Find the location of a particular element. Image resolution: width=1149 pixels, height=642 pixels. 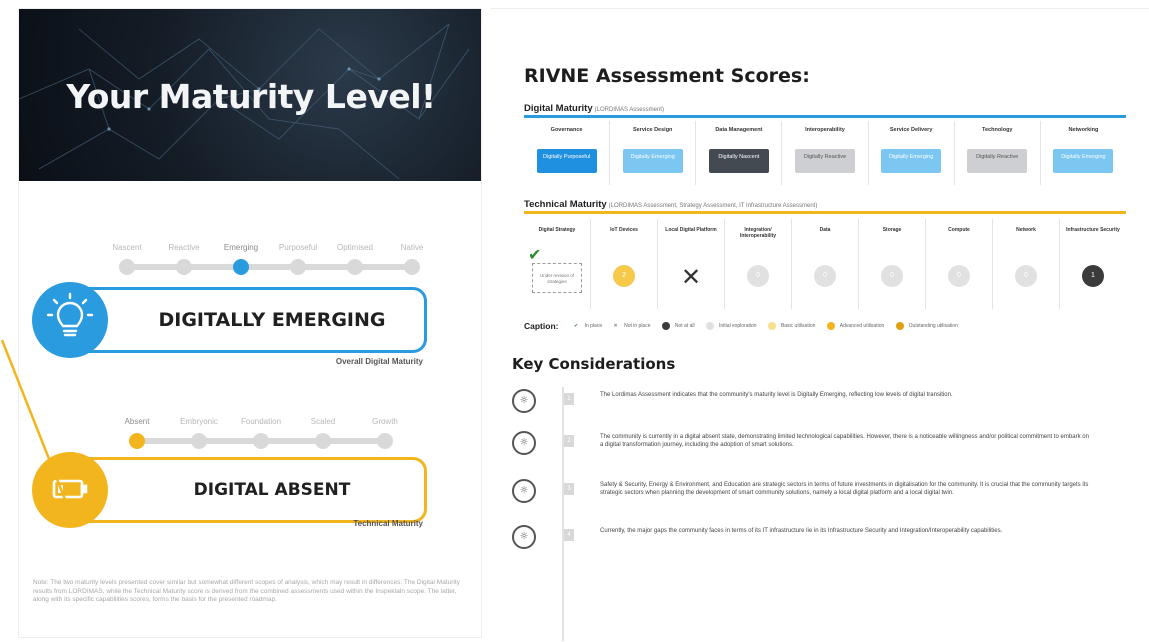

dm-column: Service Delivery Digitally Emerging is located at coordinates (912, 153).